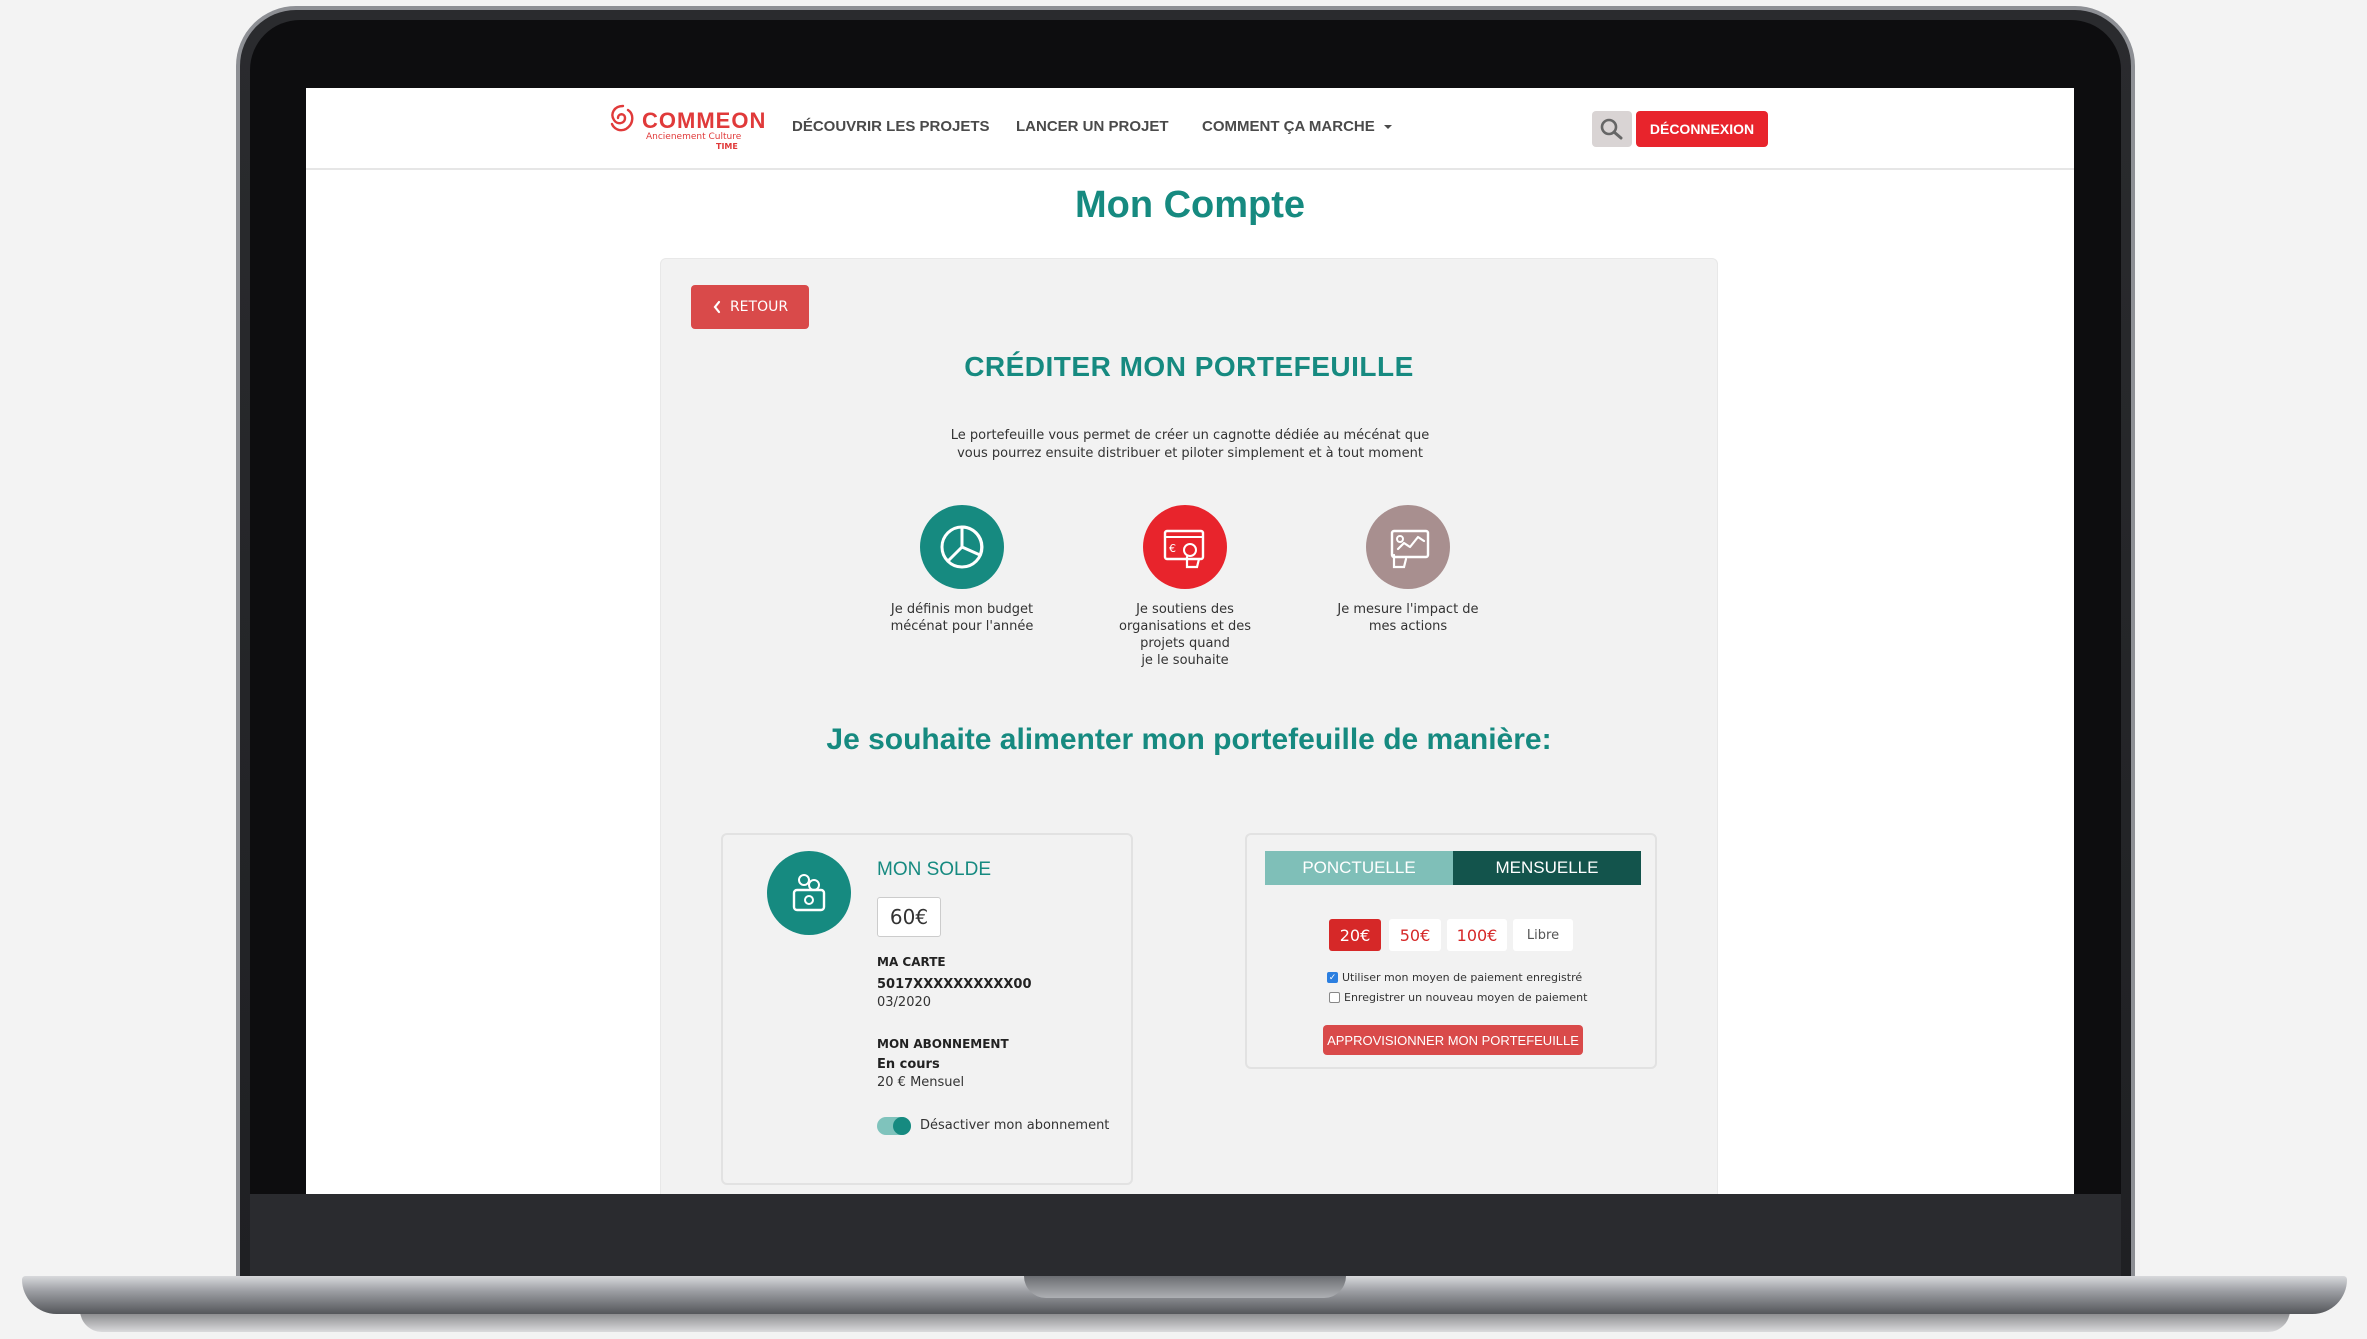 The image size is (2367, 1339). I want to click on nav-link-how-it-works: COMMENT ÇA MARCHE, so click(1297, 126).